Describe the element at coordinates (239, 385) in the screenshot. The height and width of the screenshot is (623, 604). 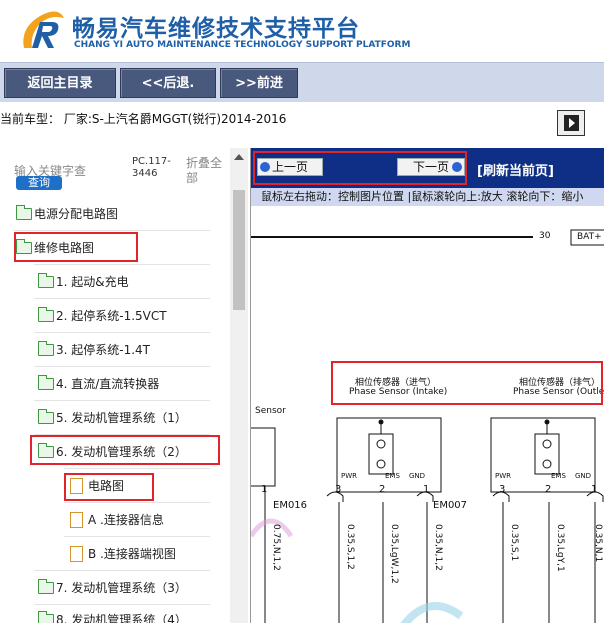
I see `sidebar-scrollbar` at that location.